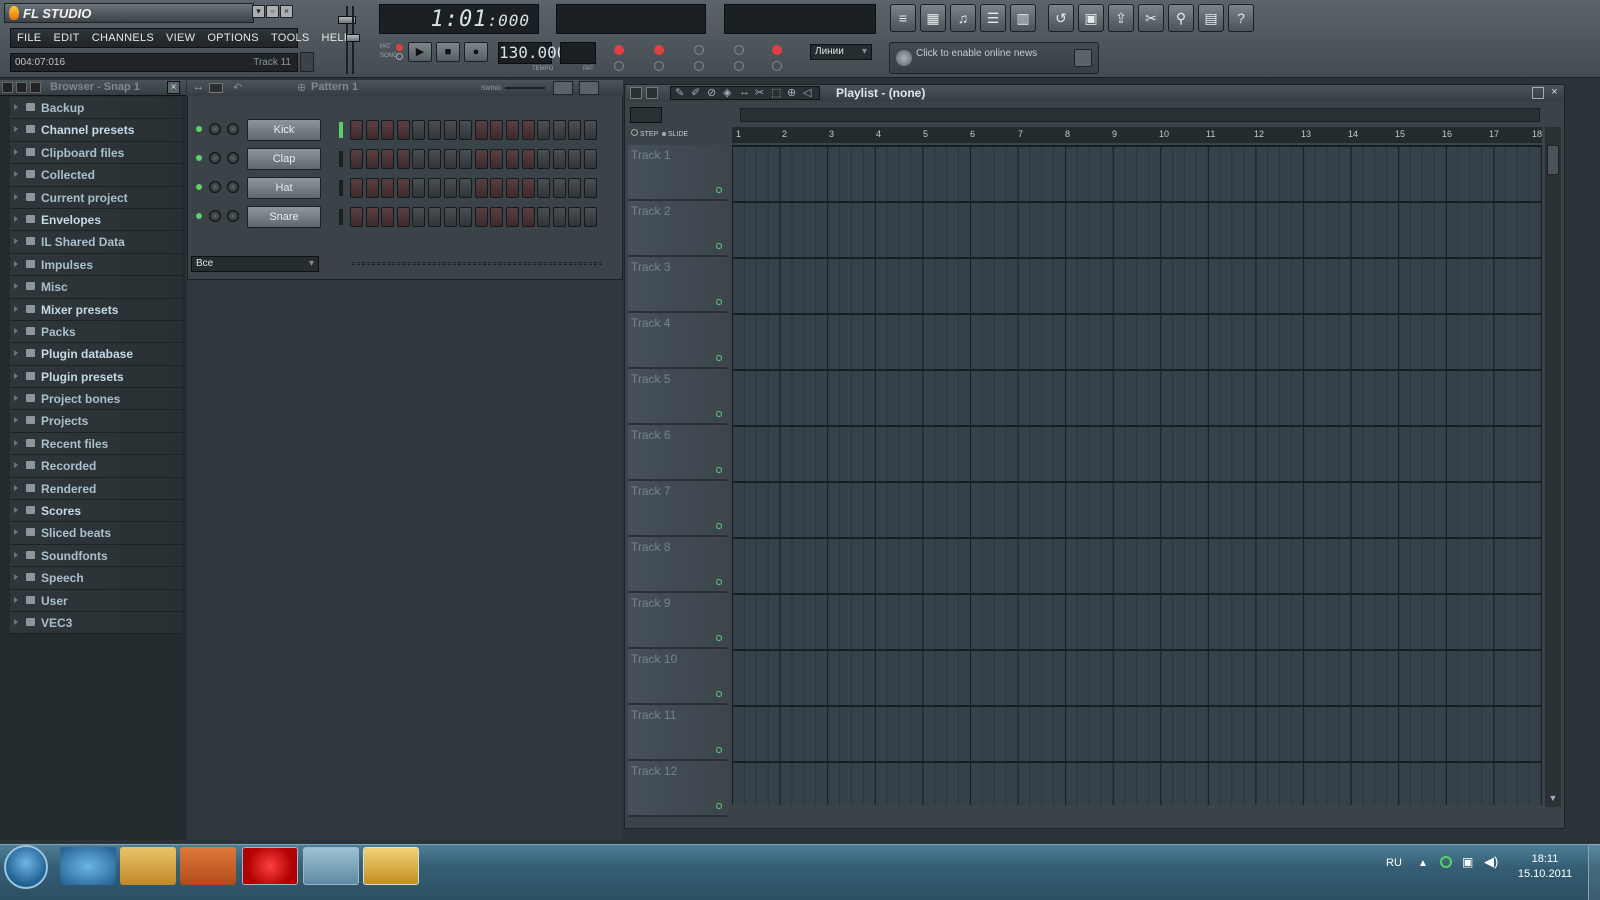  Describe the element at coordinates (563, 88) in the screenshot. I see `keyboard-view-icon` at that location.